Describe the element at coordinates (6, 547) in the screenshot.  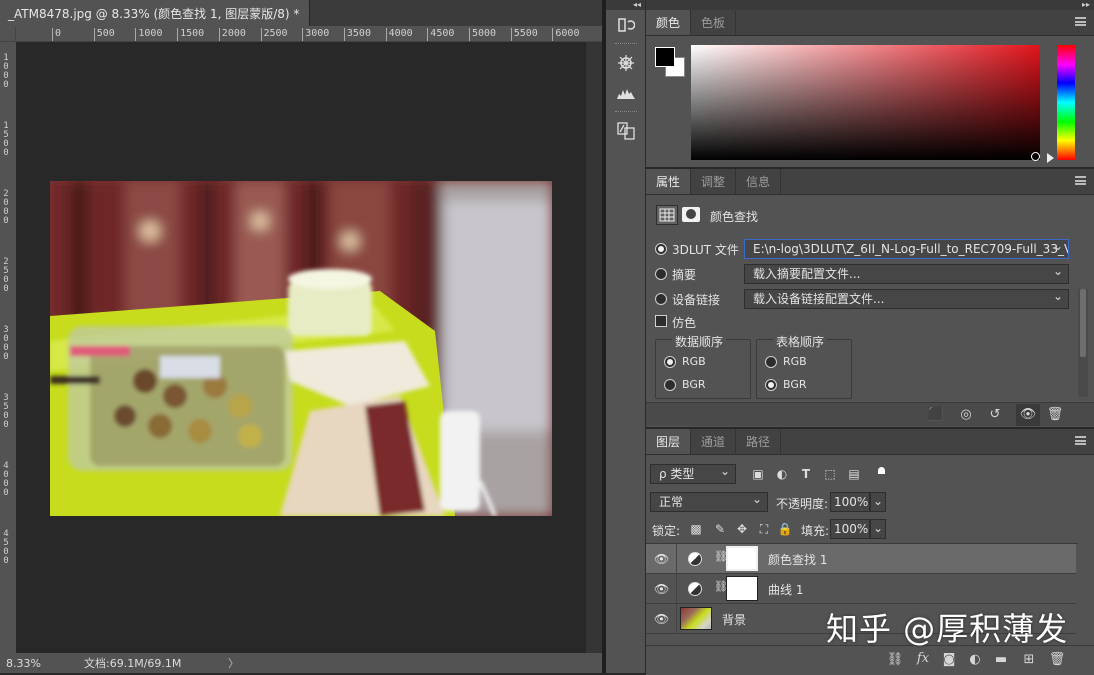
I see `ruler-tick-label: 4 5 0 0` at that location.